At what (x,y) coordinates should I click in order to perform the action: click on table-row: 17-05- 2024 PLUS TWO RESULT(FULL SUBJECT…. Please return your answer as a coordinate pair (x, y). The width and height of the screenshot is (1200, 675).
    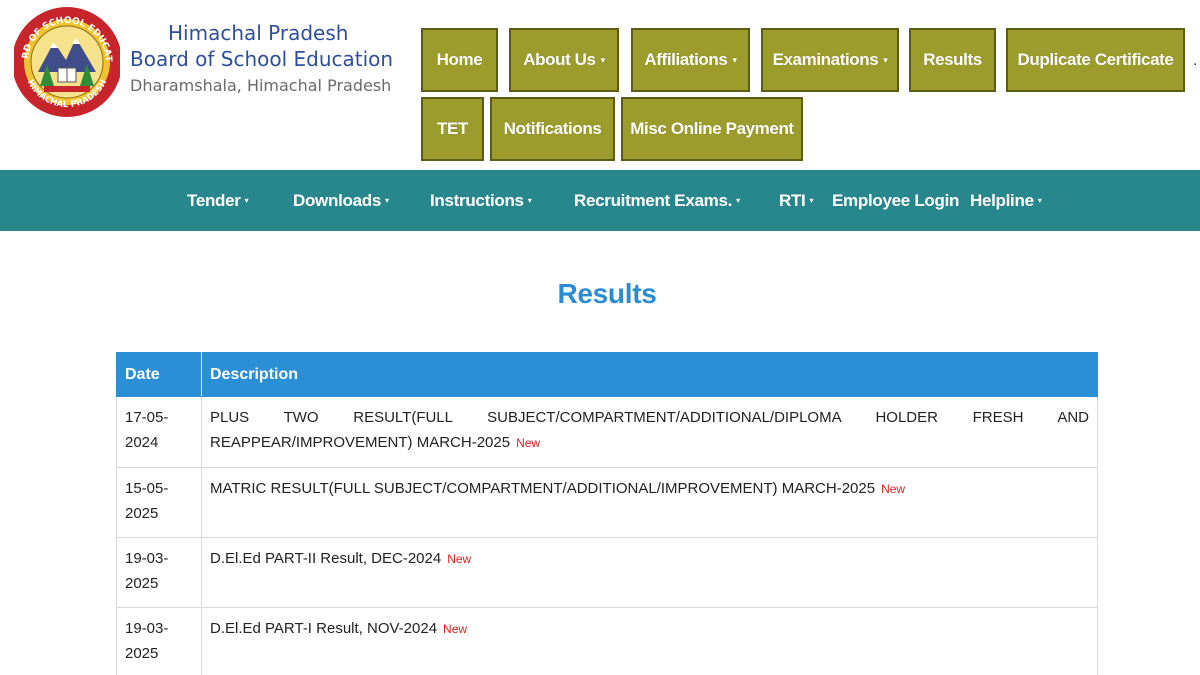
    Looking at the image, I should click on (607, 432).